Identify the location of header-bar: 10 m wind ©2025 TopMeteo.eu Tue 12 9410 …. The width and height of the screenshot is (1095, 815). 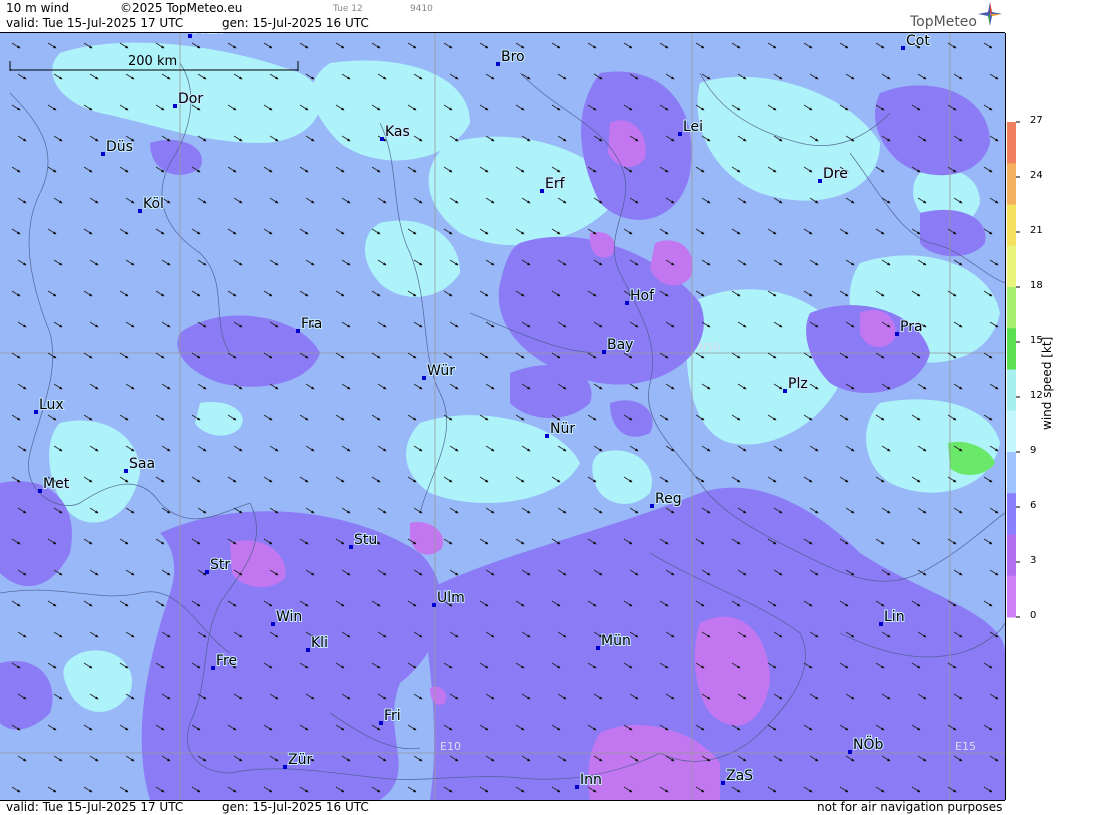
(502, 16).